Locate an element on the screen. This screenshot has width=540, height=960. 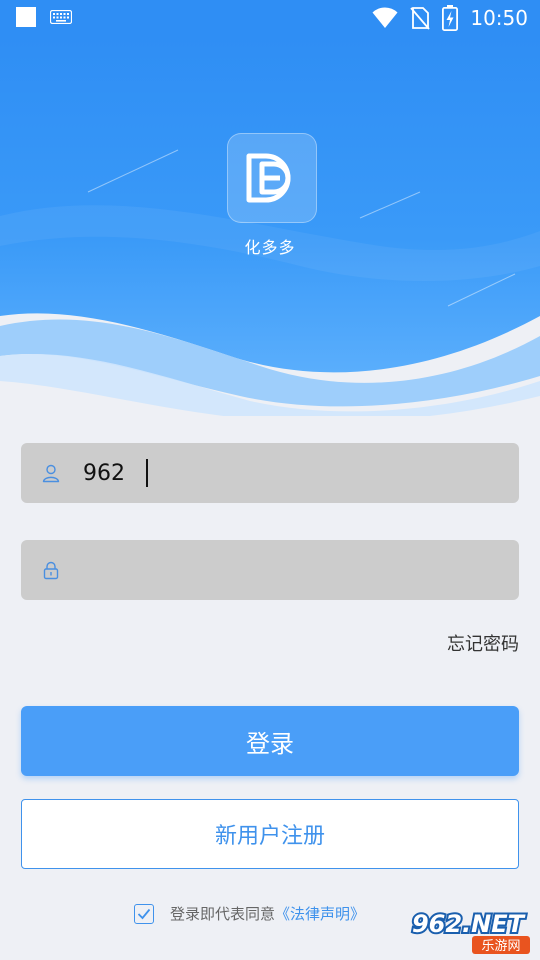
notification-square-icon is located at coordinates (26, 17).